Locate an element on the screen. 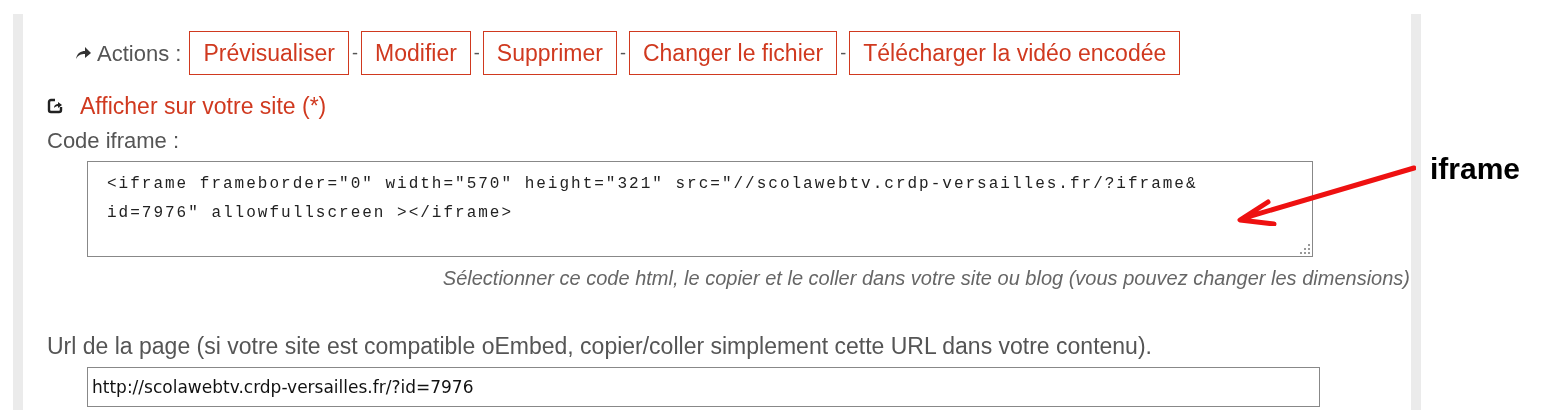  iframe-code-label: Code iframe : is located at coordinates (114, 140).